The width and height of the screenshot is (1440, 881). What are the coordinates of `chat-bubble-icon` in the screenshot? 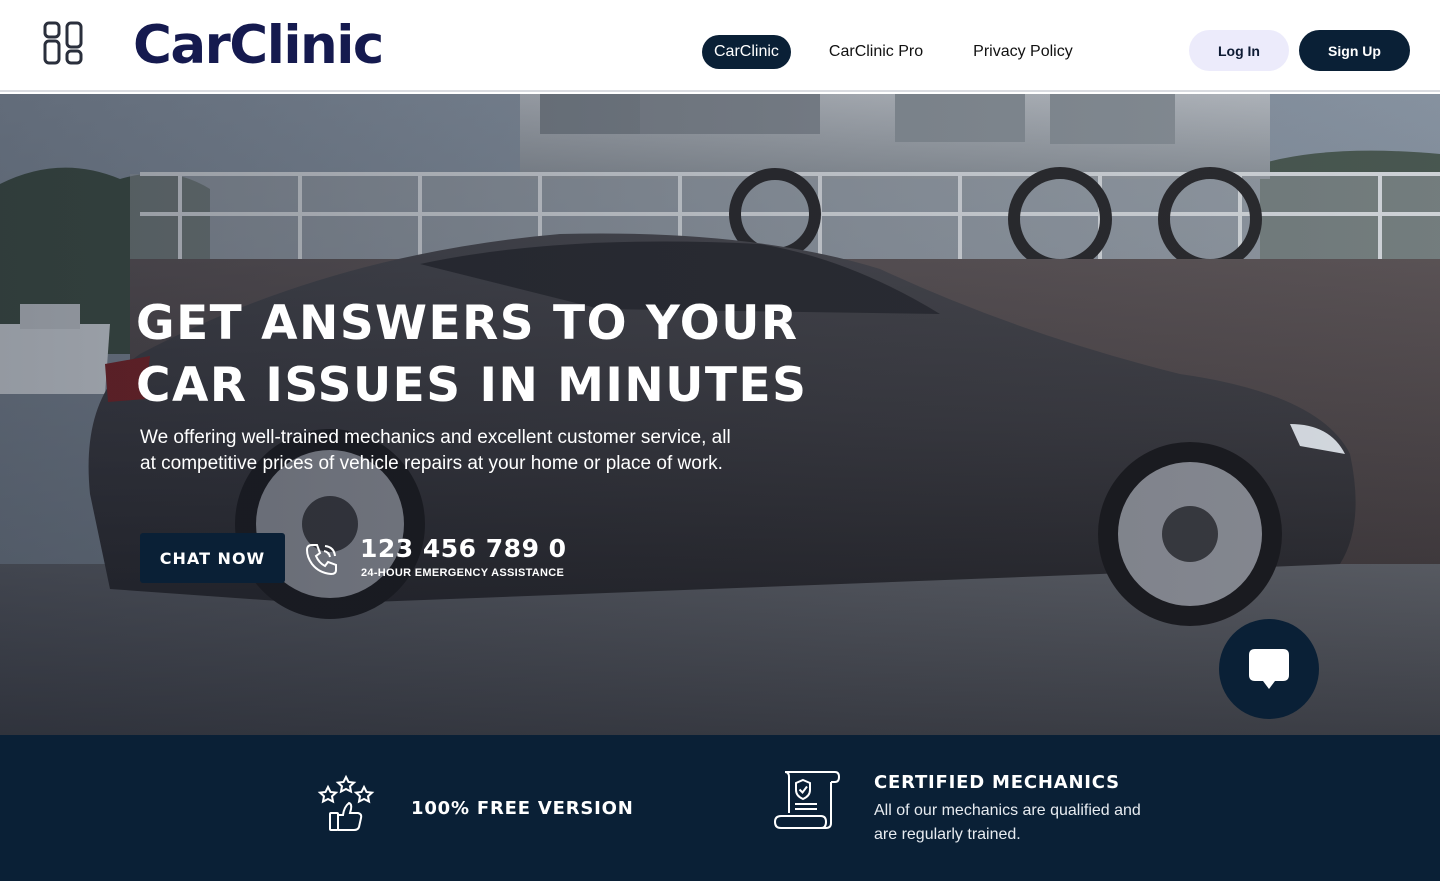 It's located at (1269, 669).